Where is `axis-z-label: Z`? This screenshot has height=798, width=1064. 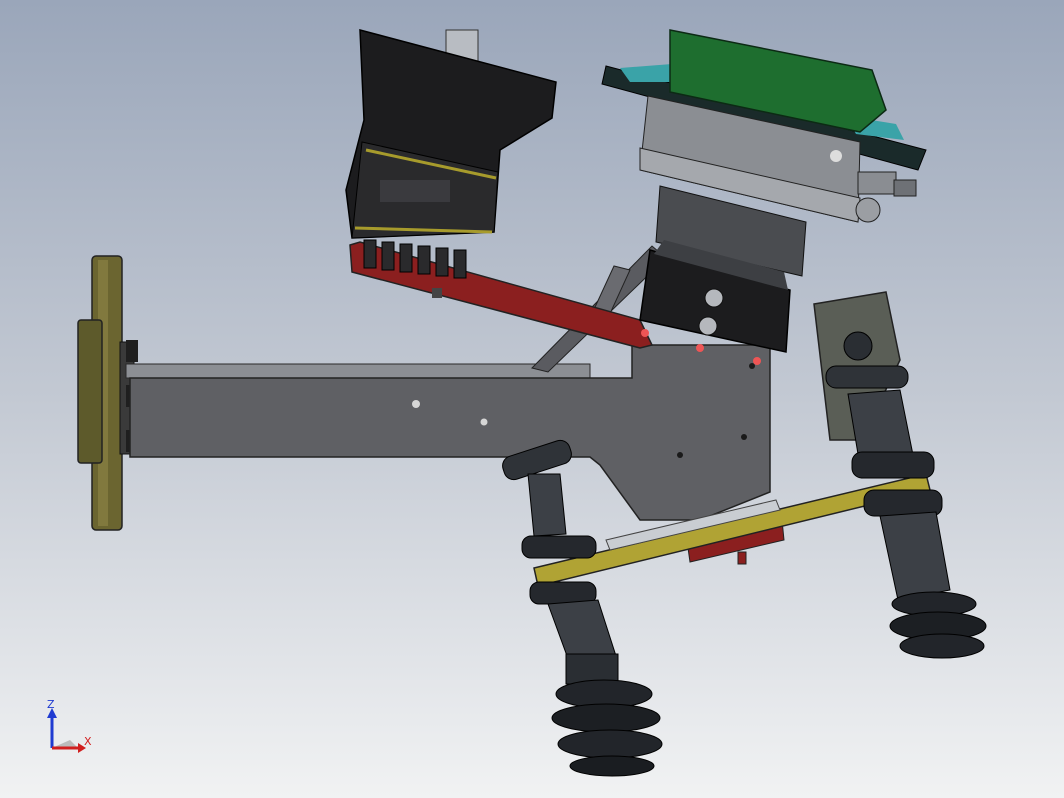
axis-z-label: Z is located at coordinates (51, 704).